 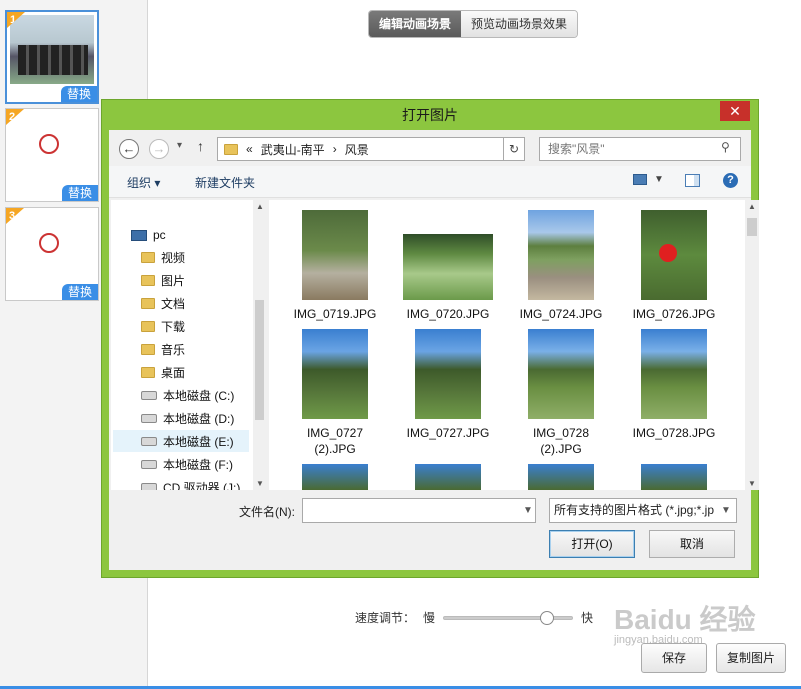 I want to click on file-type-select: 所有支持的图片格式 (*.jpg;*.jp, so click(x=643, y=510).